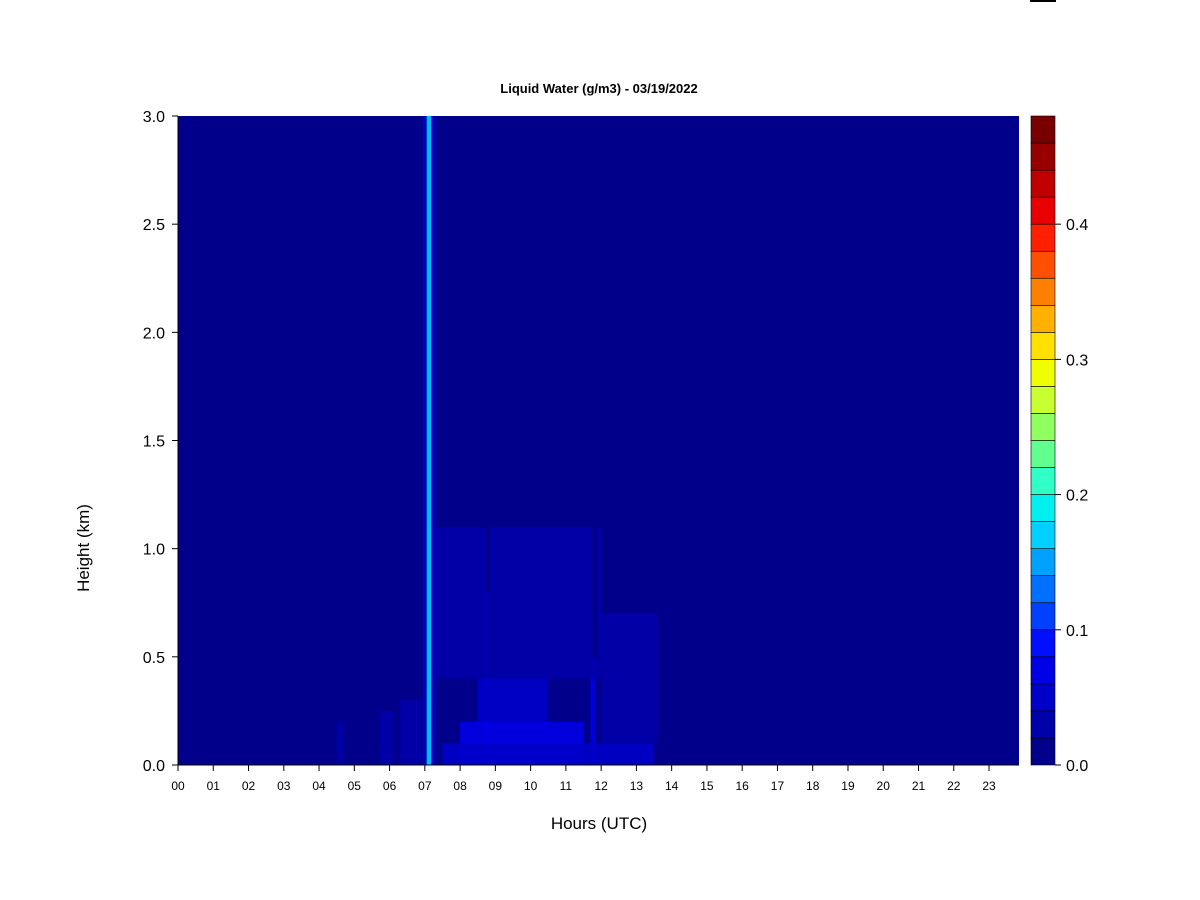 Image resolution: width=1200 pixels, height=900 pixels. What do you see at coordinates (154, 658) in the screenshot?
I see `y-tick-label: 0.5` at bounding box center [154, 658].